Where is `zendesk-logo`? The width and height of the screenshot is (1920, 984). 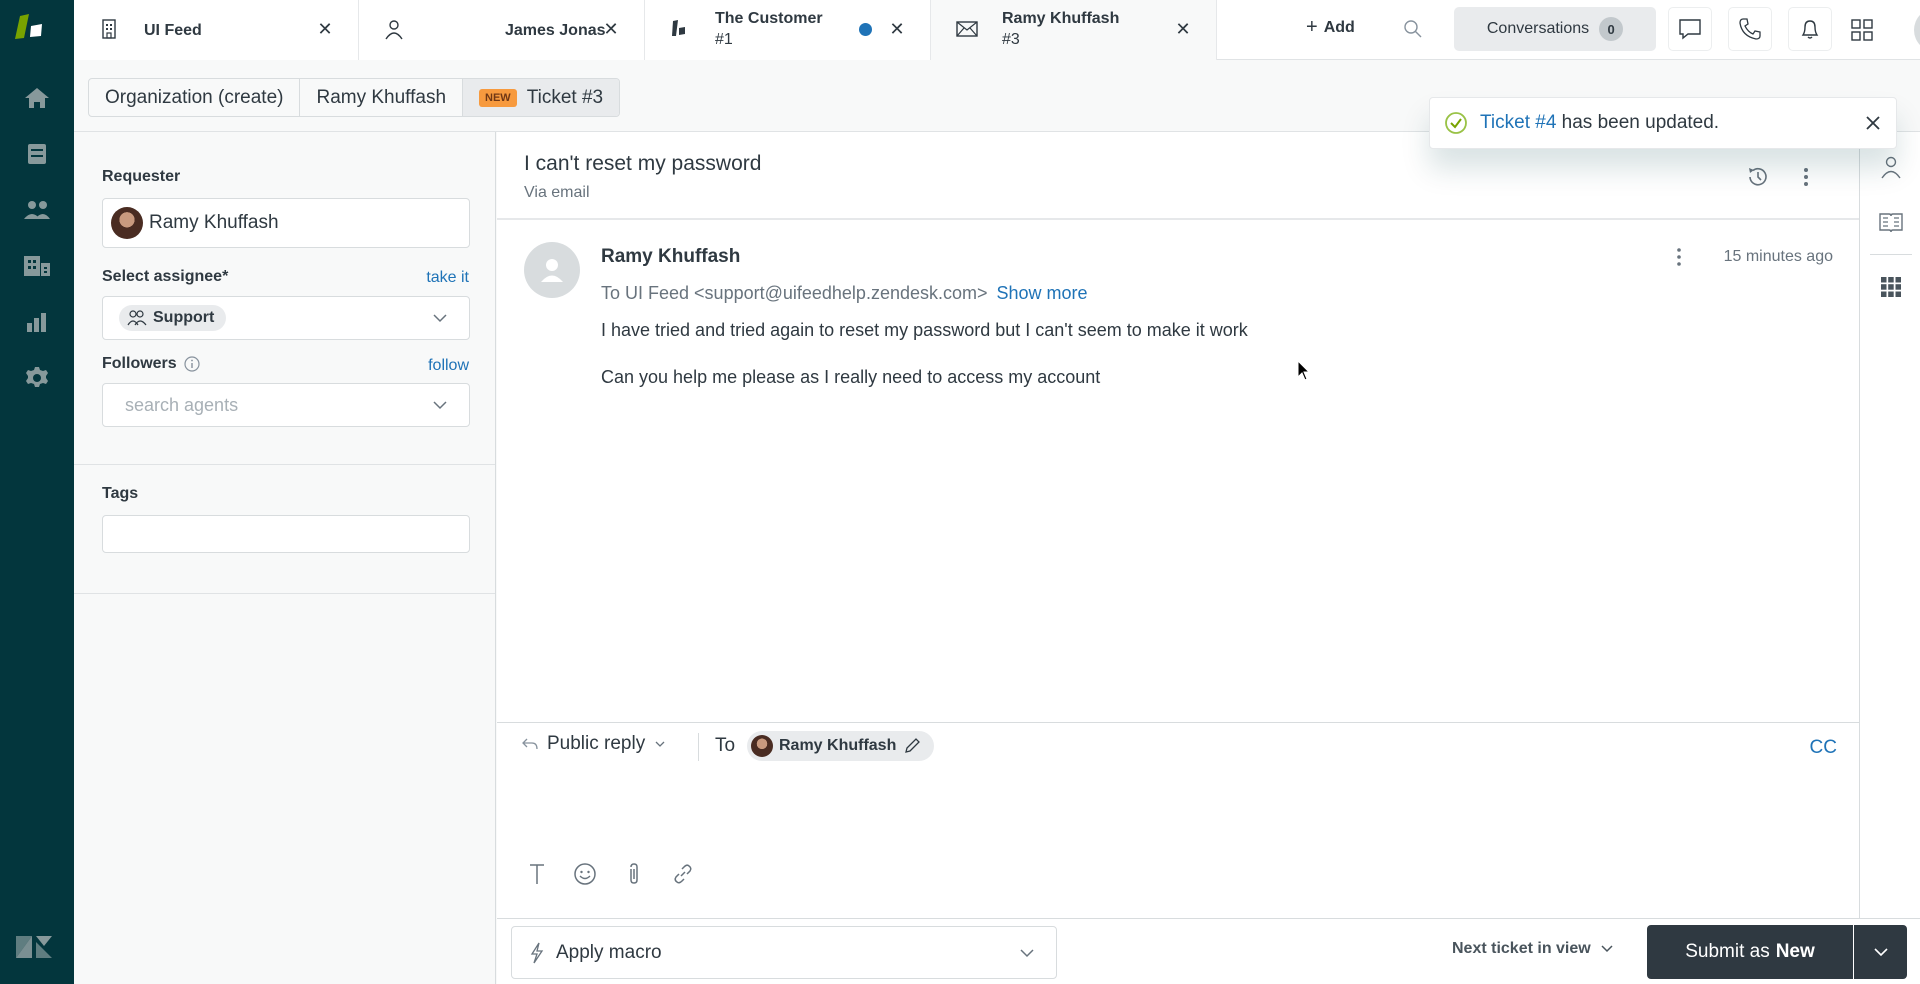 zendesk-logo is located at coordinates (34, 947).